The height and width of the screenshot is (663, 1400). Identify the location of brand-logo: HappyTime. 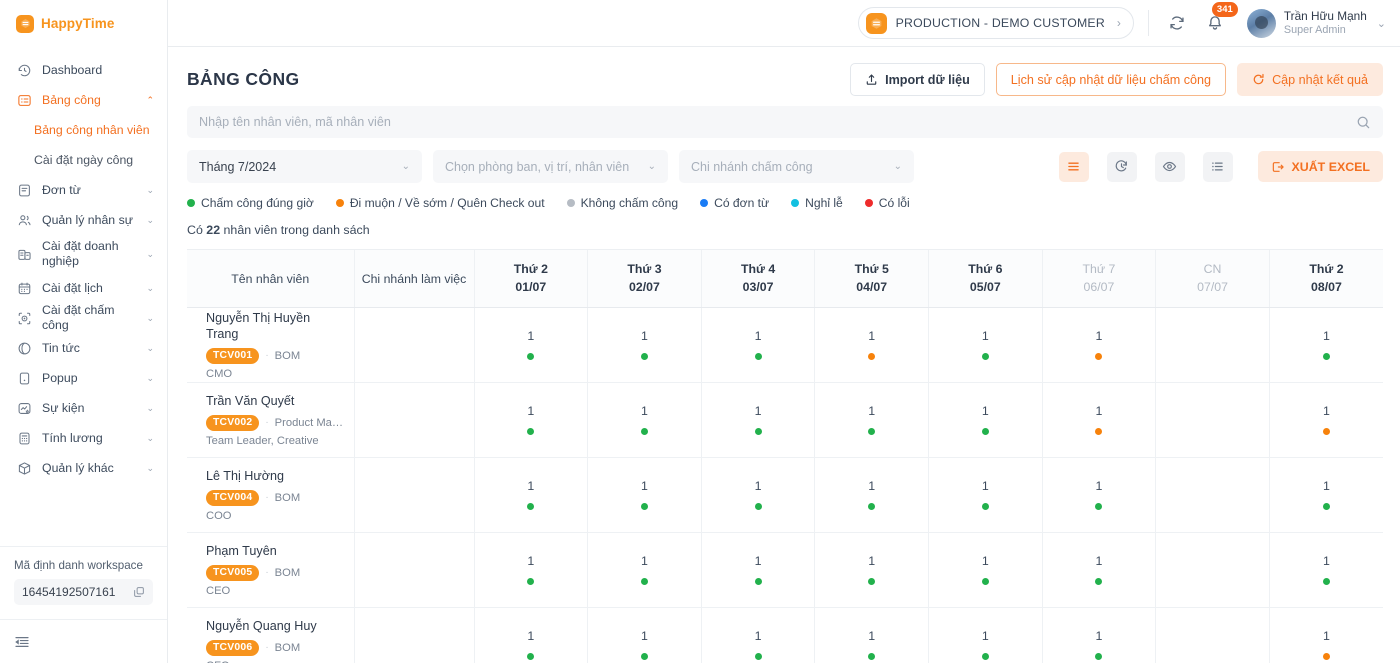
(83, 23).